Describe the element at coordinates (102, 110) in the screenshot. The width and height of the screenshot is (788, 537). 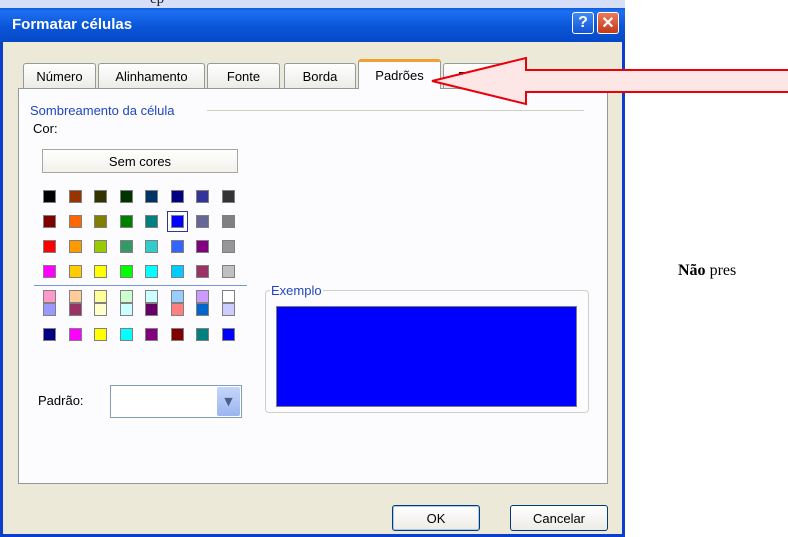
I see `shading-group-label: Sombreamento da célula` at that location.